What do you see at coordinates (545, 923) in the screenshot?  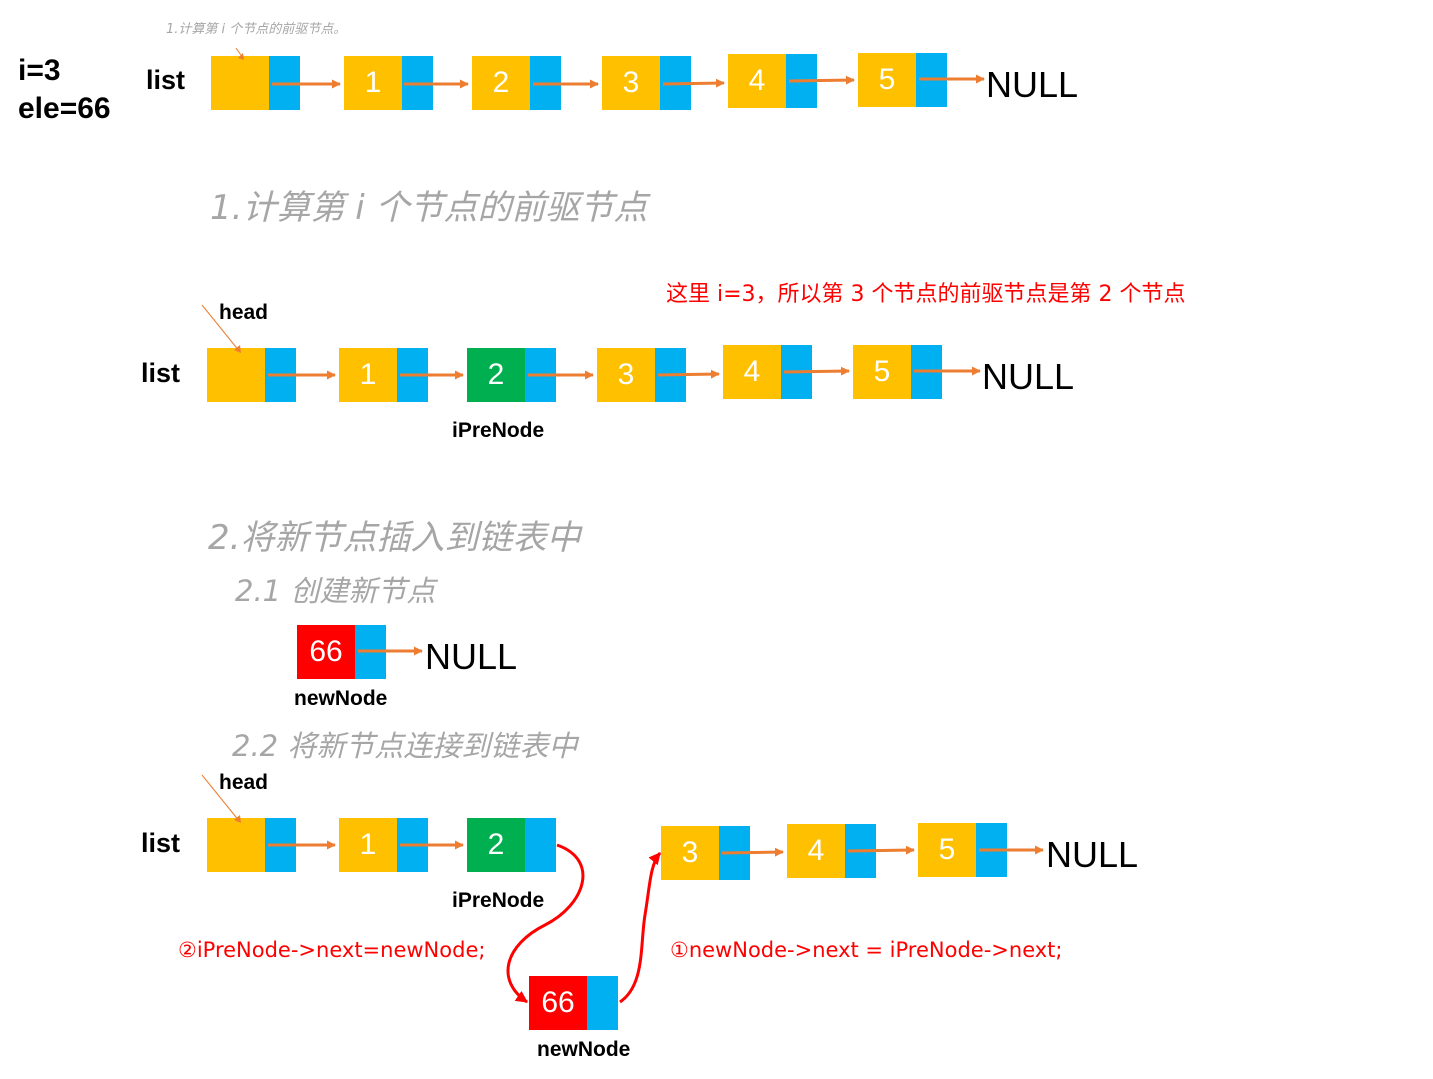 I see `curve-prev-to-new` at bounding box center [545, 923].